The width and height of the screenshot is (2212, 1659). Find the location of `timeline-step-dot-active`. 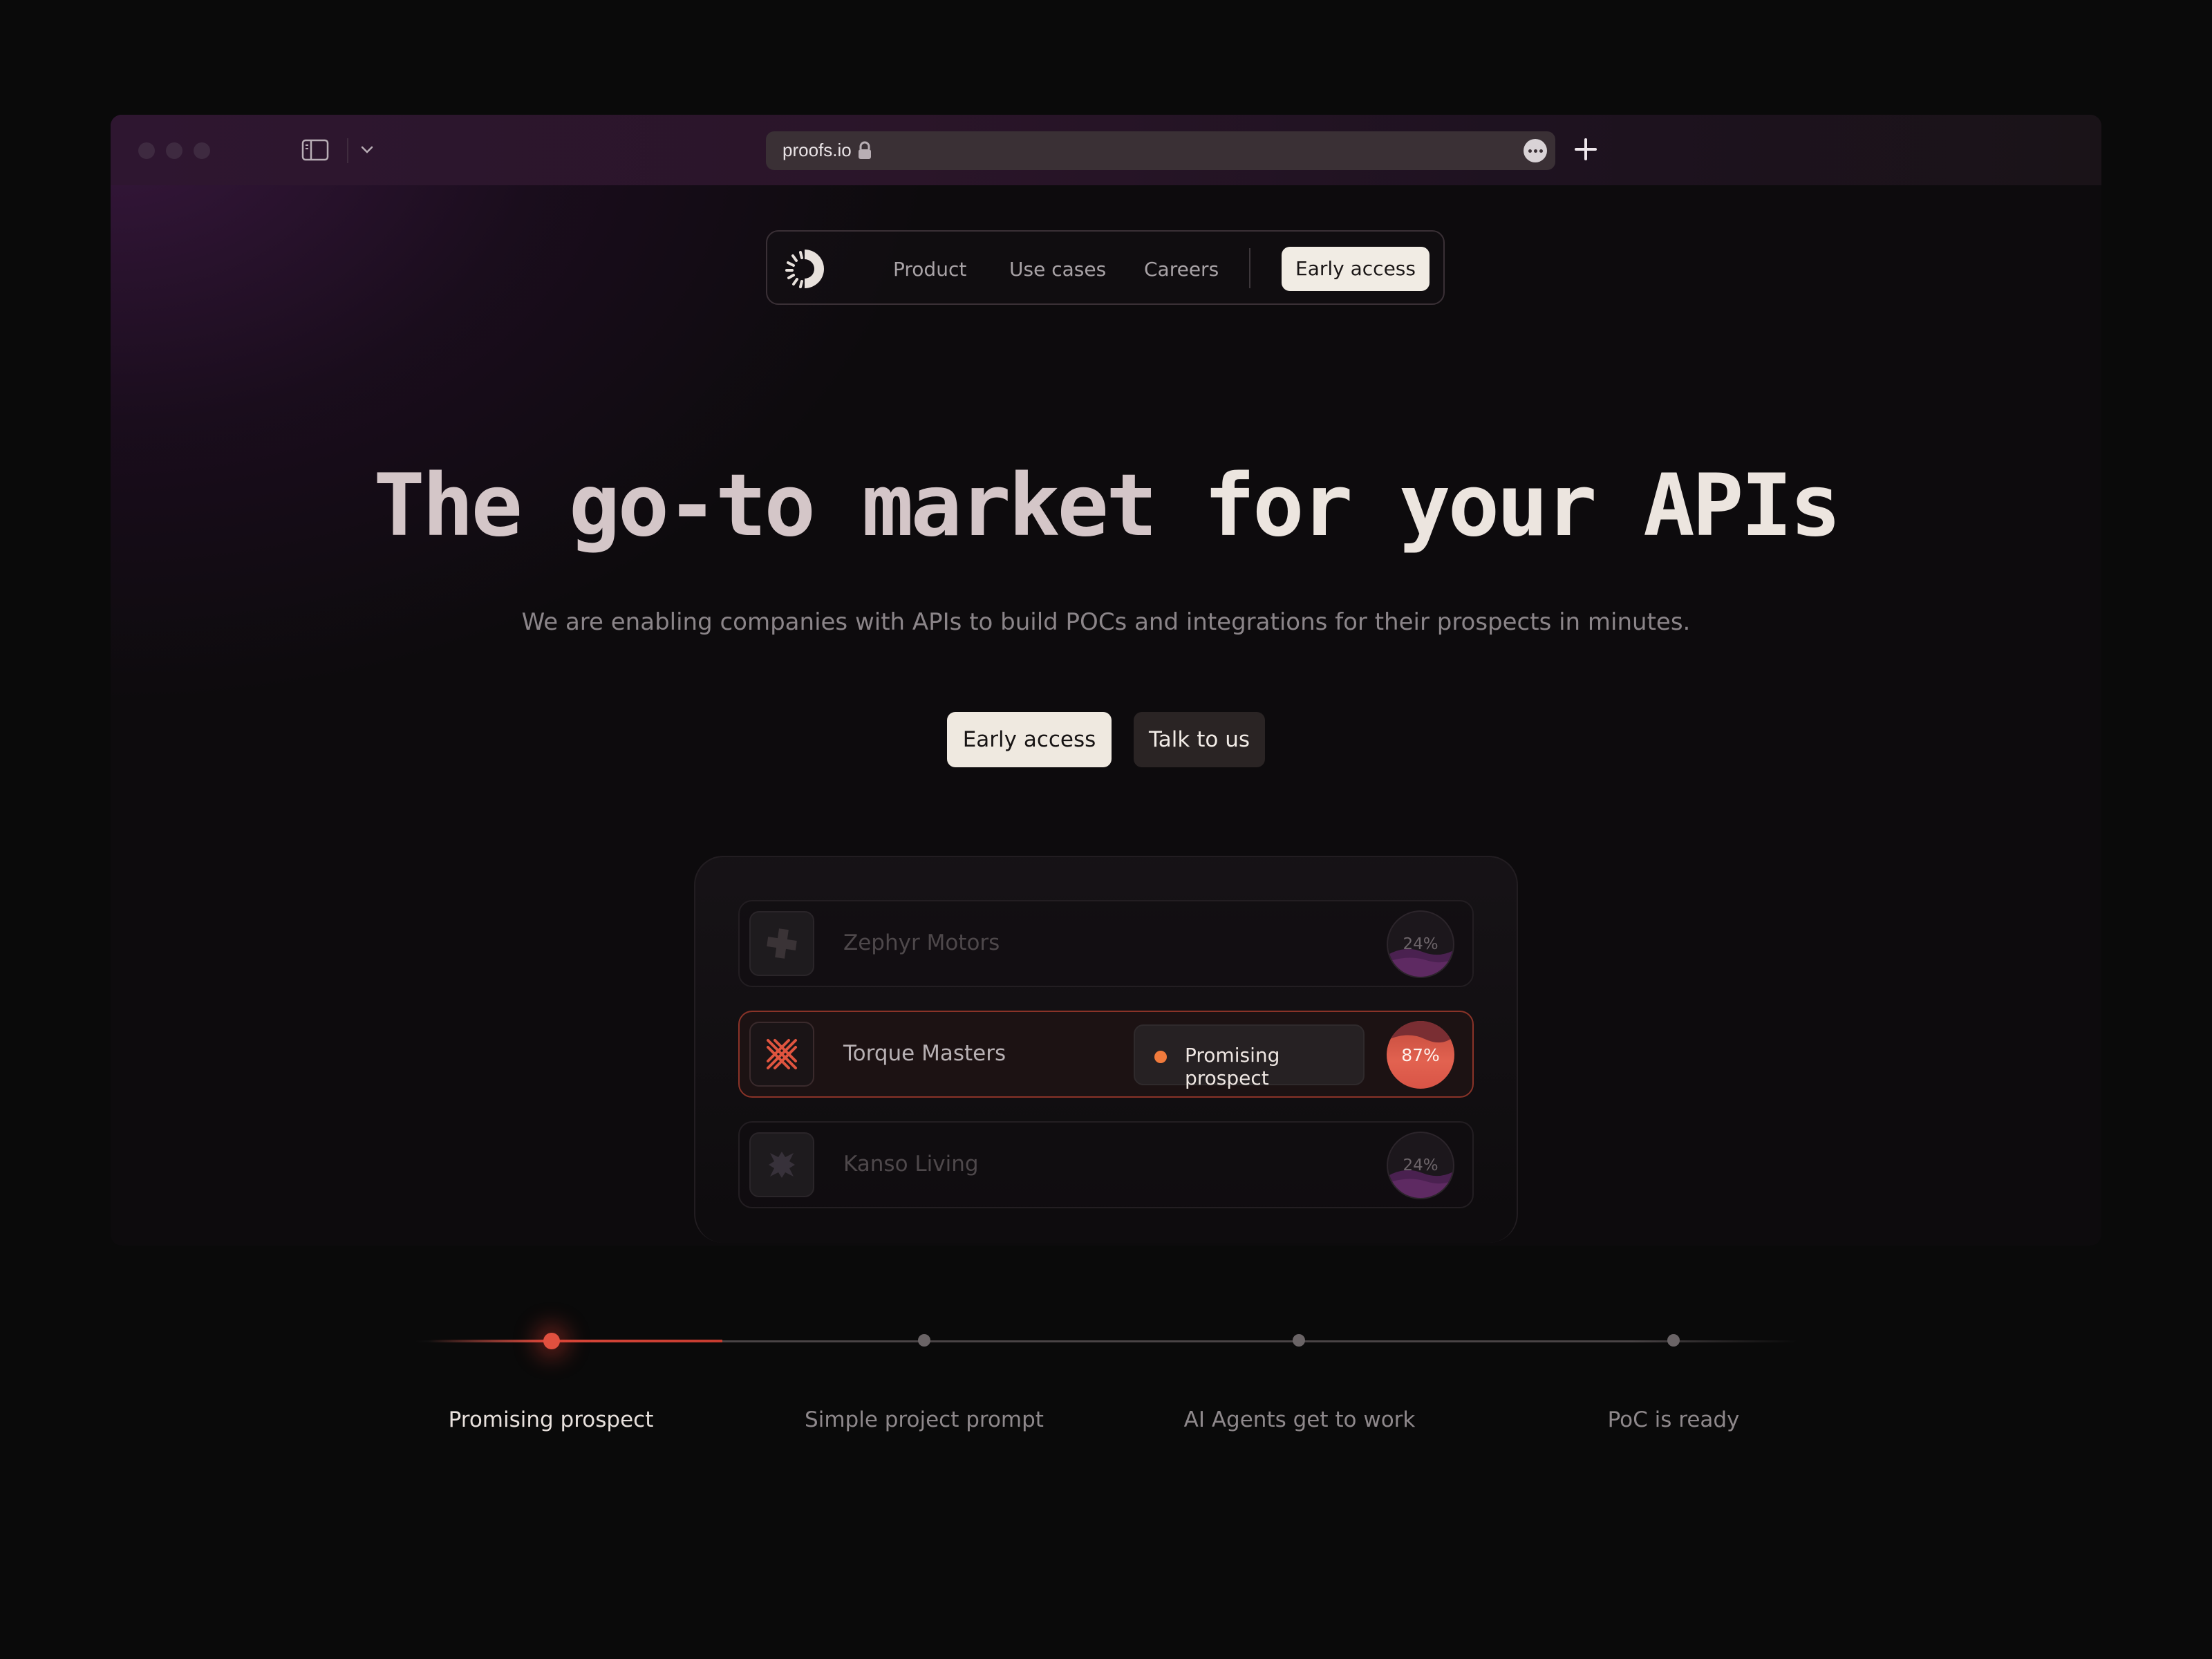

timeline-step-dot-active is located at coordinates (551, 1341).